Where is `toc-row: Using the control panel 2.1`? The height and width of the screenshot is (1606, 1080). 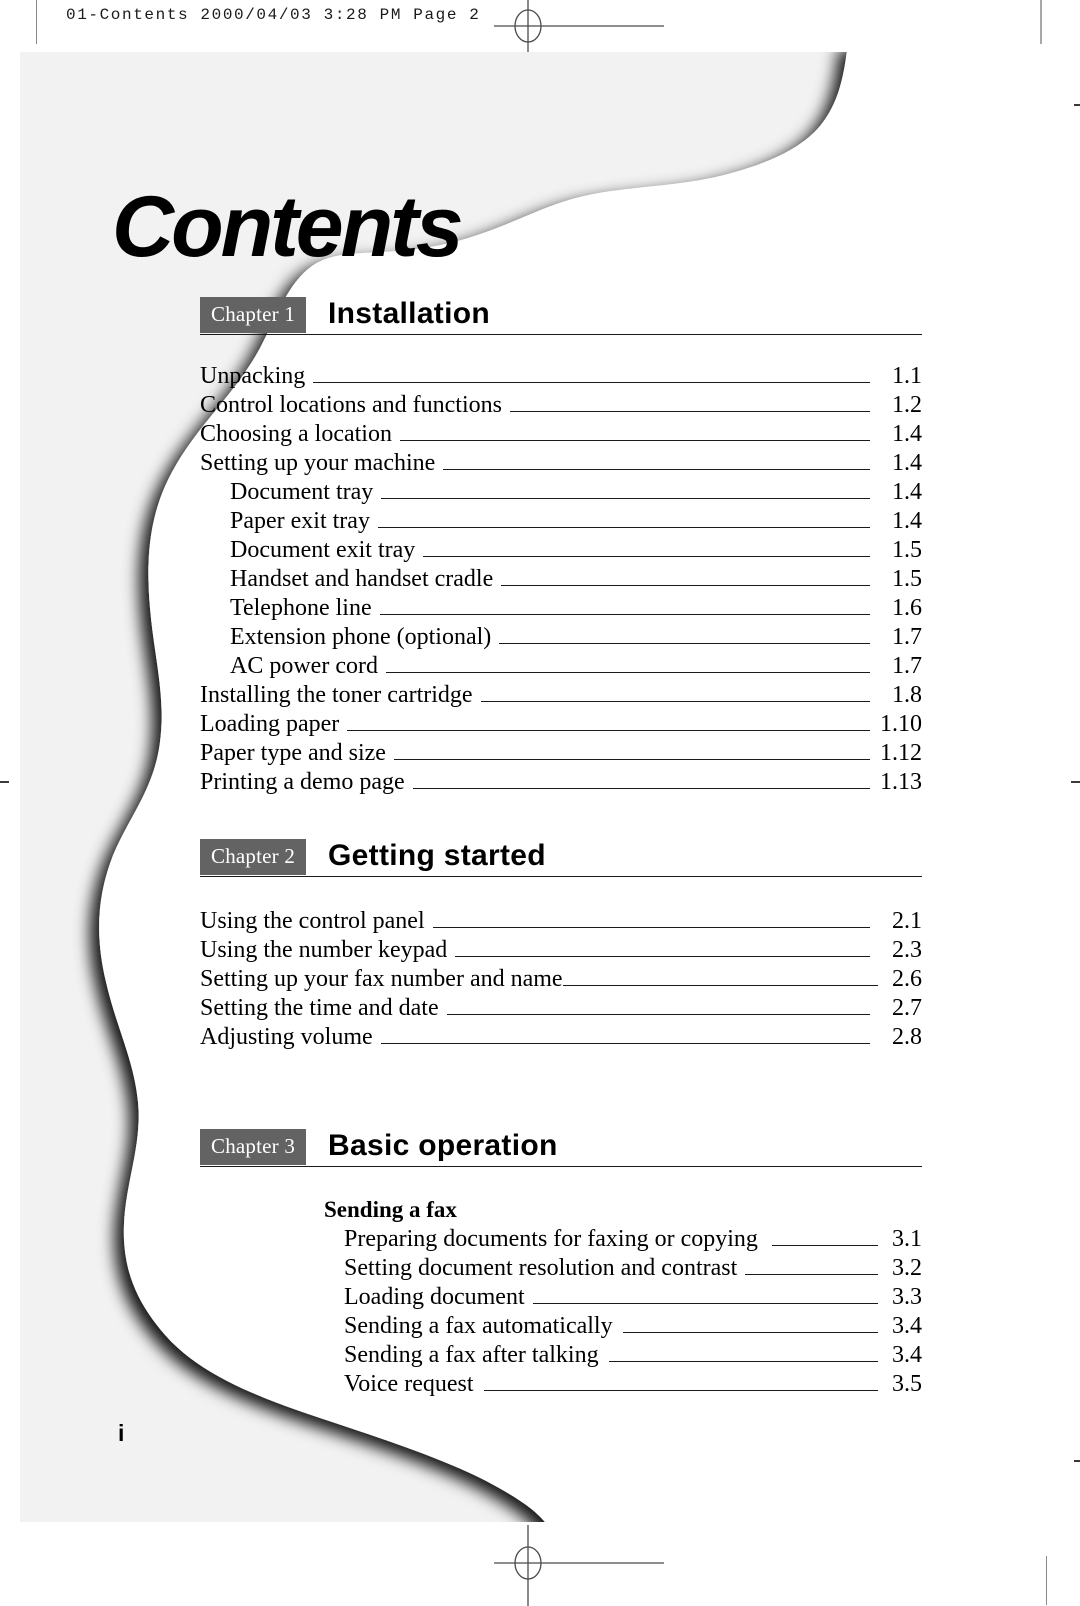 toc-row: Using the control panel 2.1 is located at coordinates (561, 921).